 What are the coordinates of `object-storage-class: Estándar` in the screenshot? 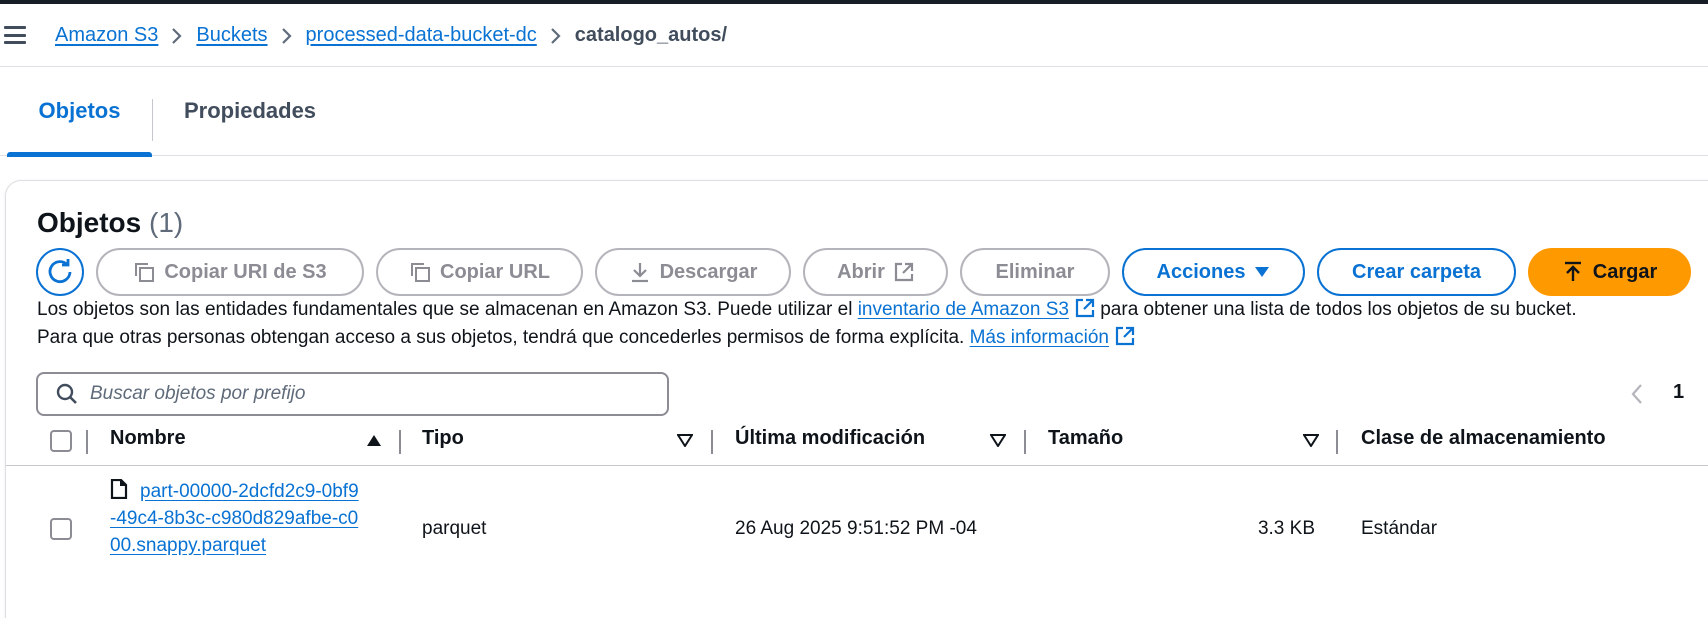 It's located at (1399, 528).